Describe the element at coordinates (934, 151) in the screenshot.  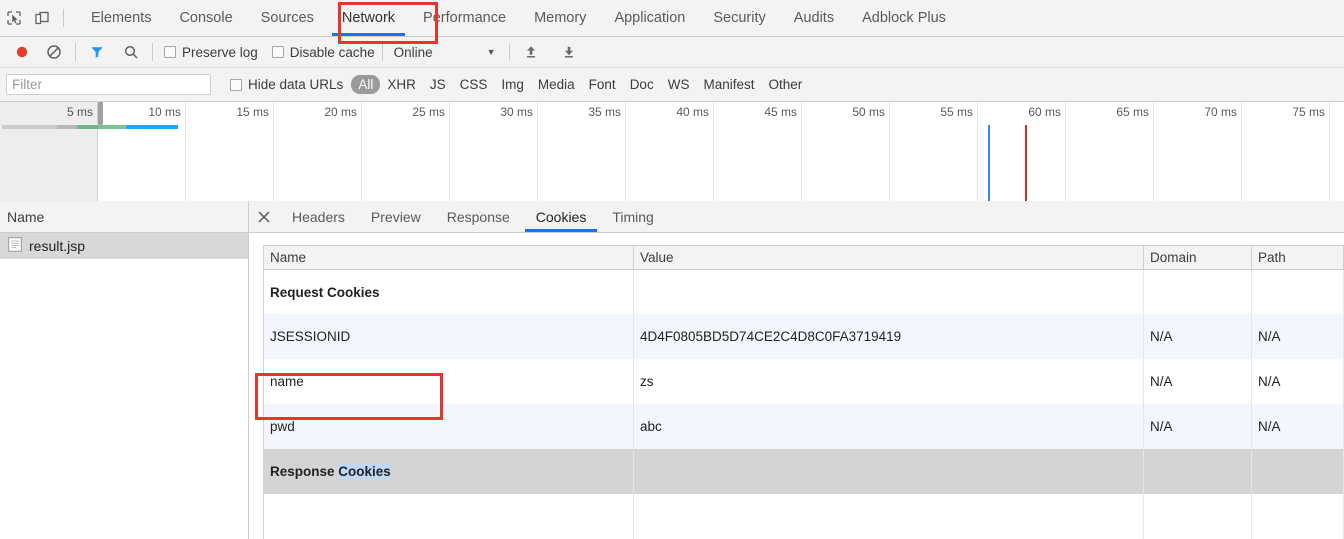
I see `overview-tick: 55 ms` at that location.